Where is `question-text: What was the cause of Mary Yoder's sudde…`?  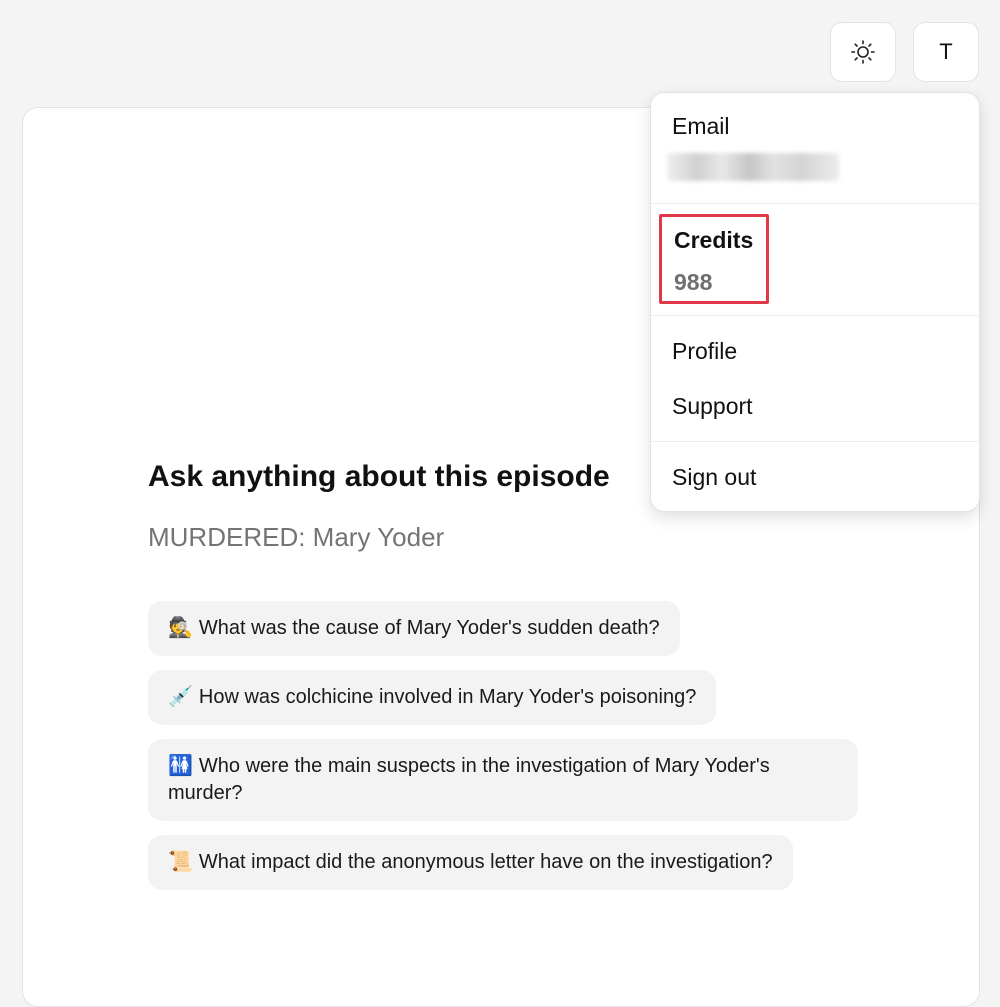 question-text: What was the cause of Mary Yoder's sudde… is located at coordinates (429, 628).